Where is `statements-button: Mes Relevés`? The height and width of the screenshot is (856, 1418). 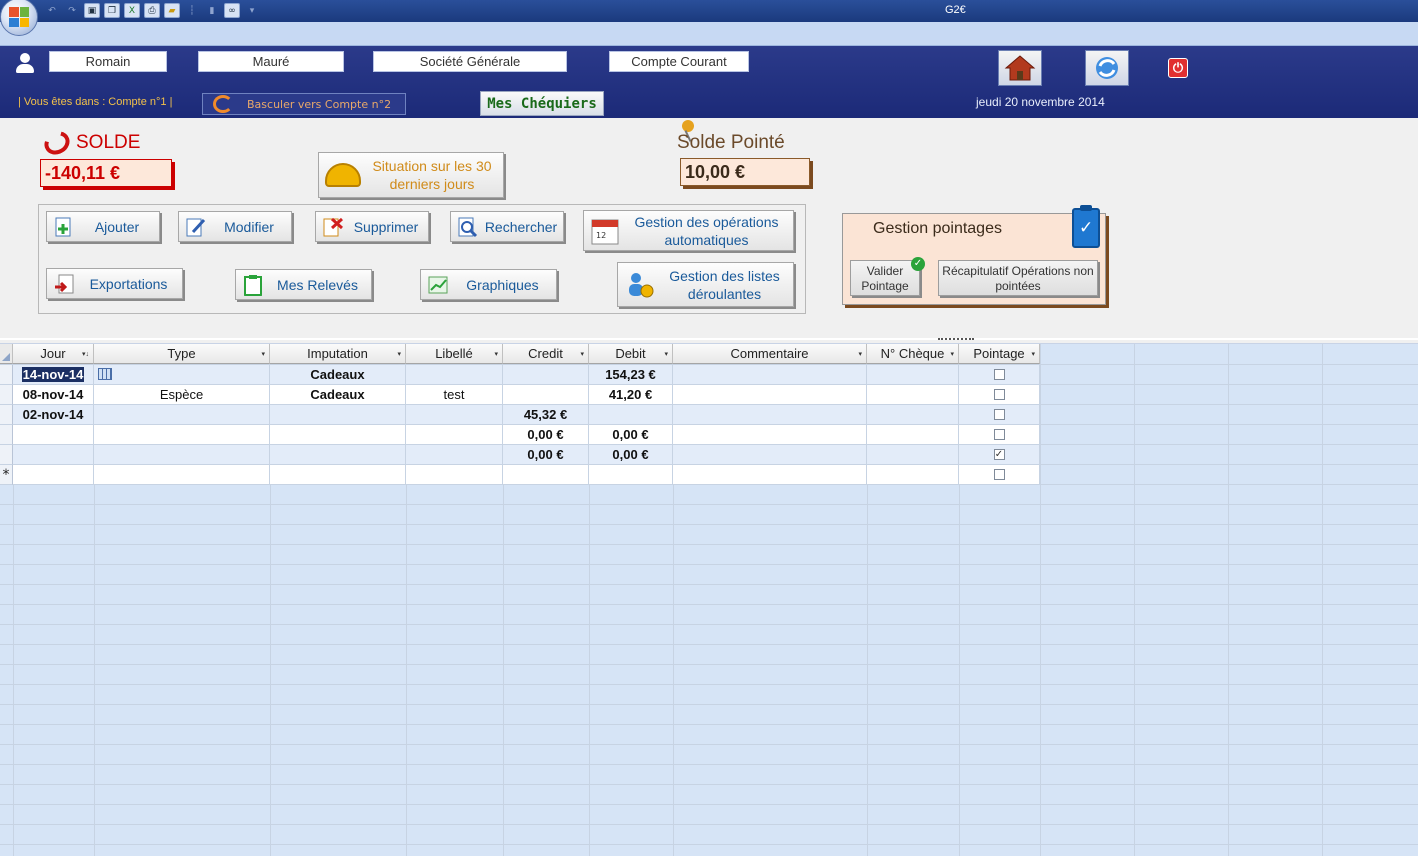 statements-button: Mes Relevés is located at coordinates (303, 284).